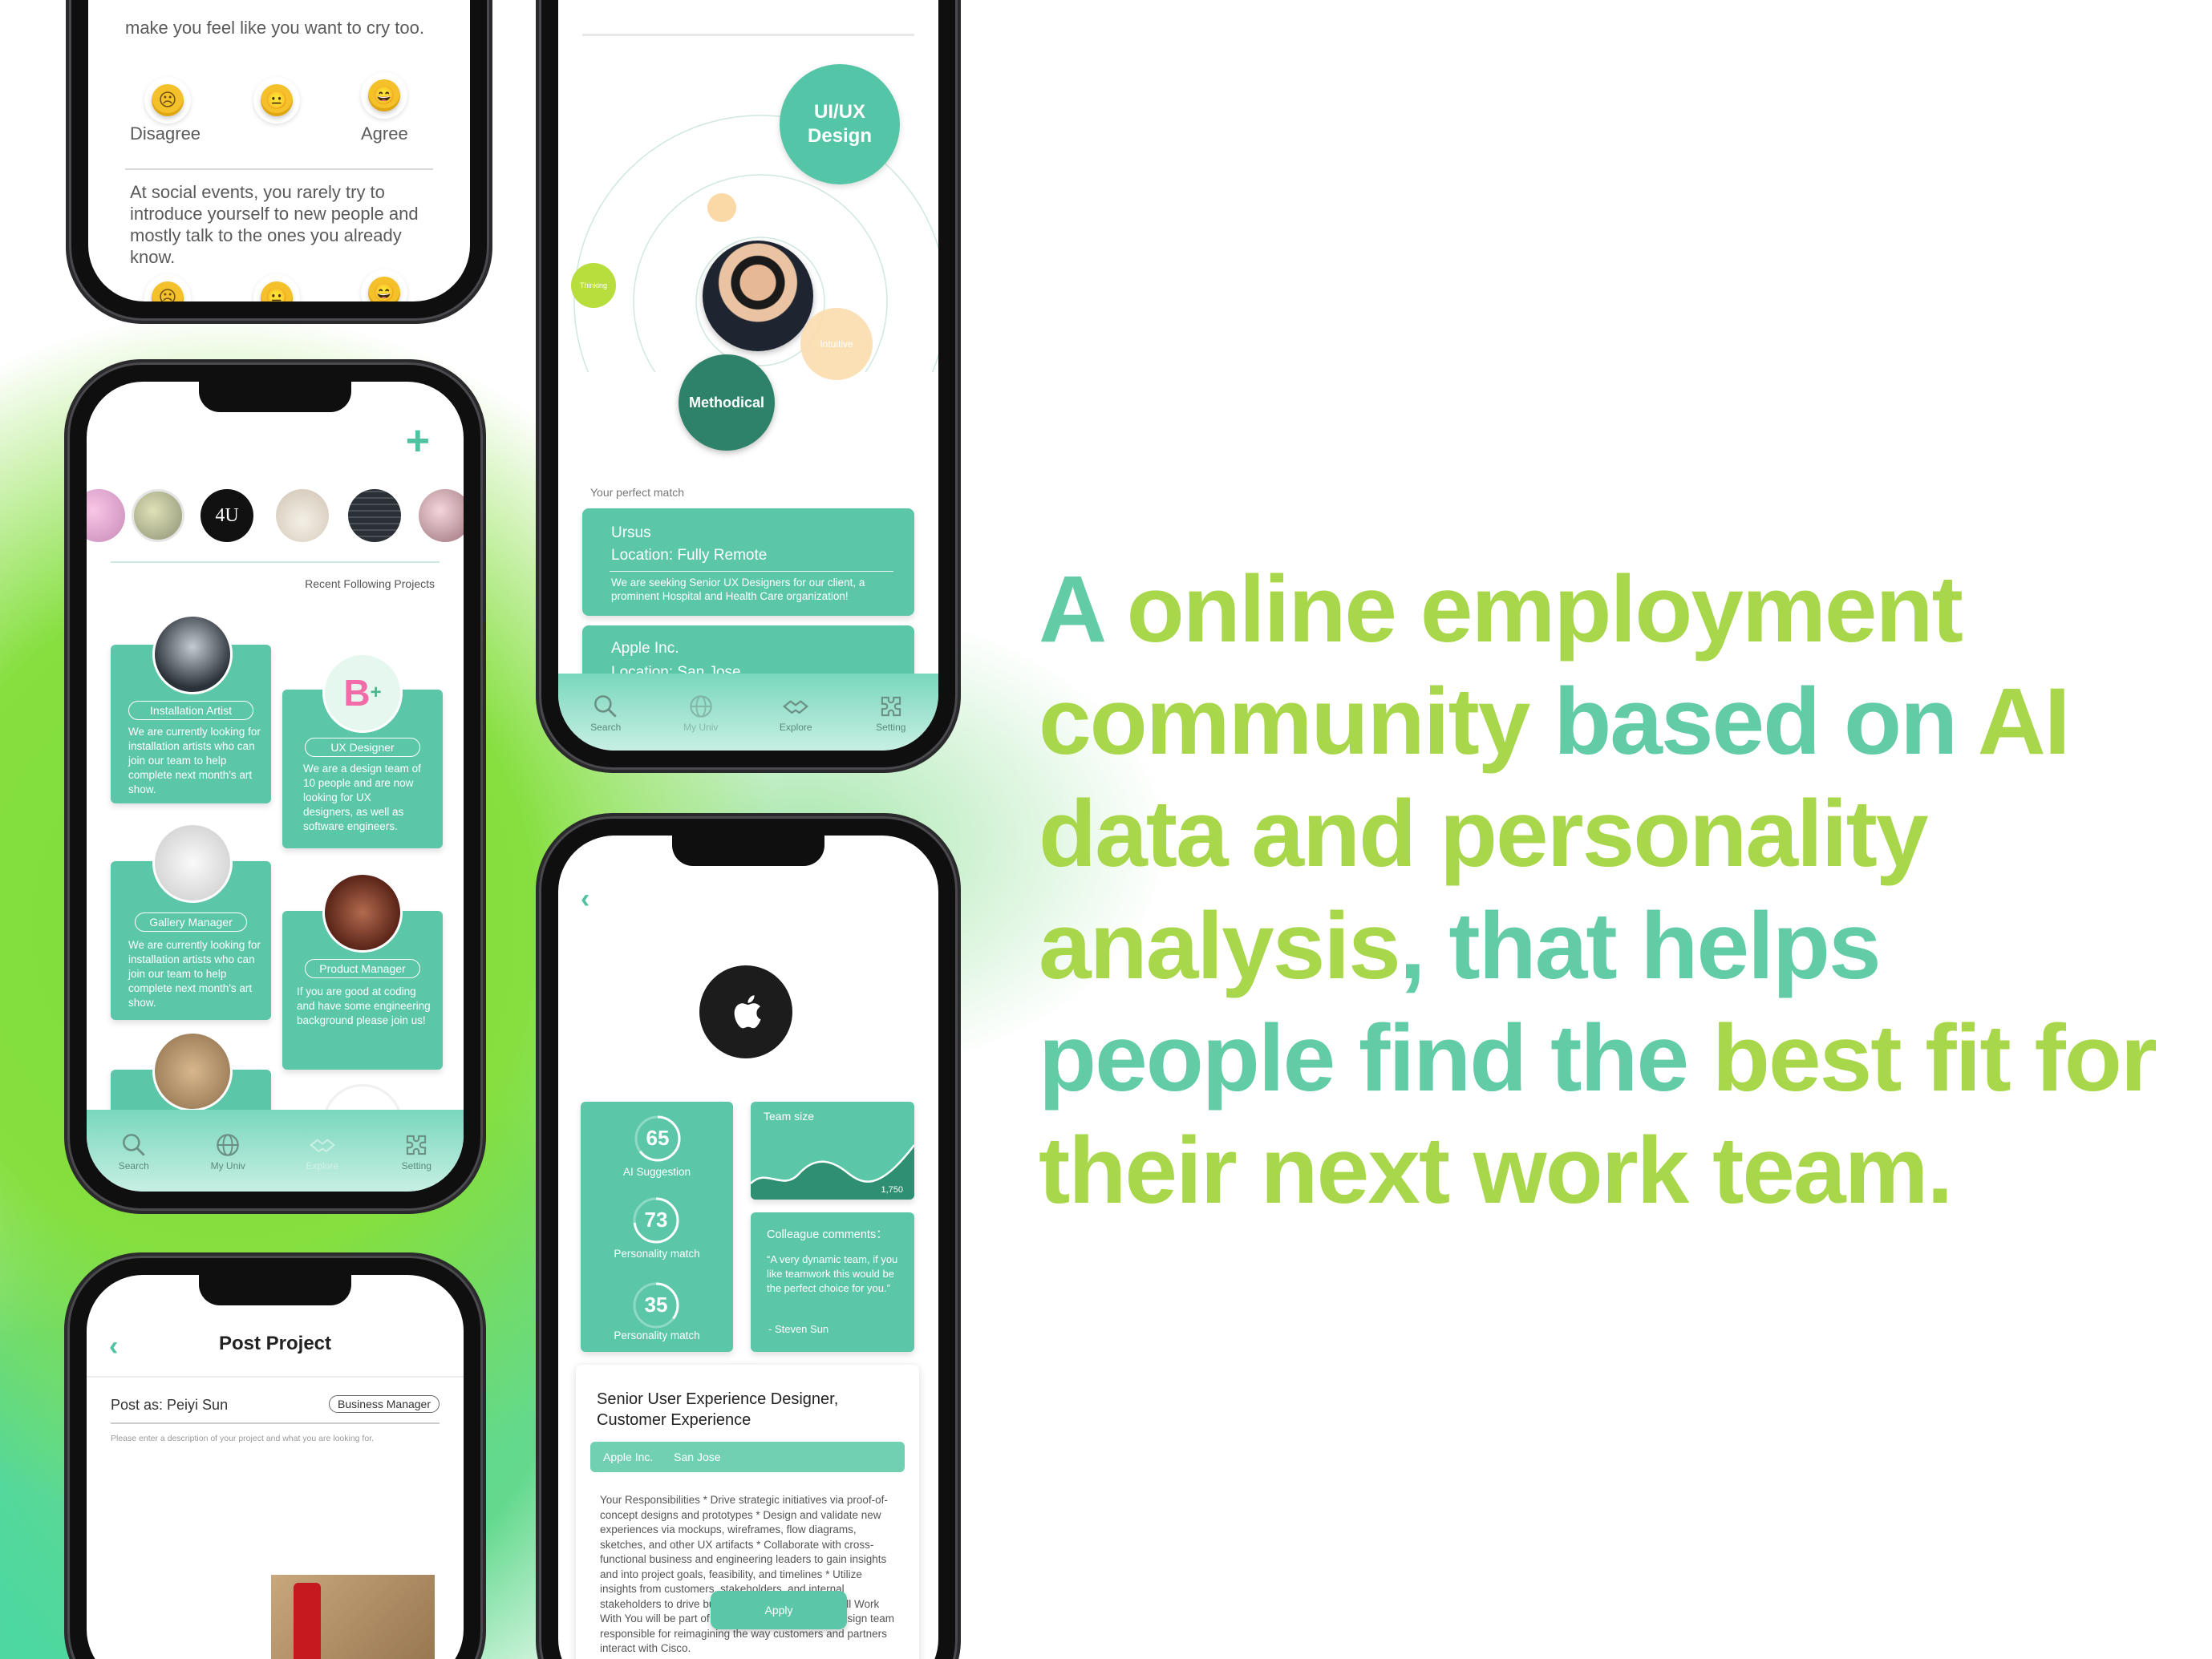 The height and width of the screenshot is (1659, 2212). Describe the element at coordinates (362, 747) in the screenshot. I see `role-badge: UX Designer` at that location.